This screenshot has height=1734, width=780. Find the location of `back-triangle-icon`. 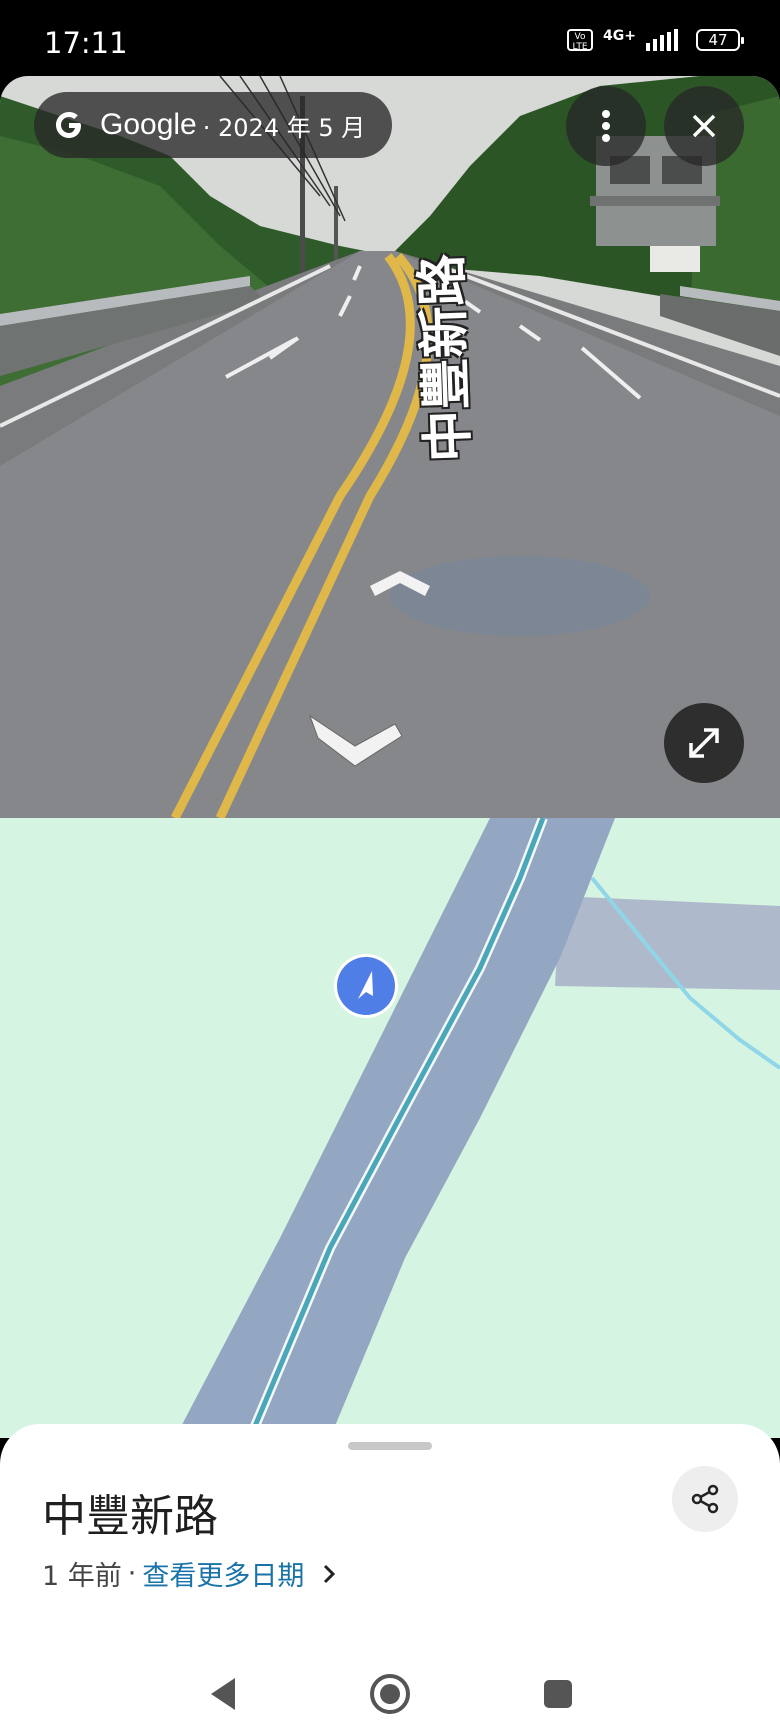

back-triangle-icon is located at coordinates (223, 1694).